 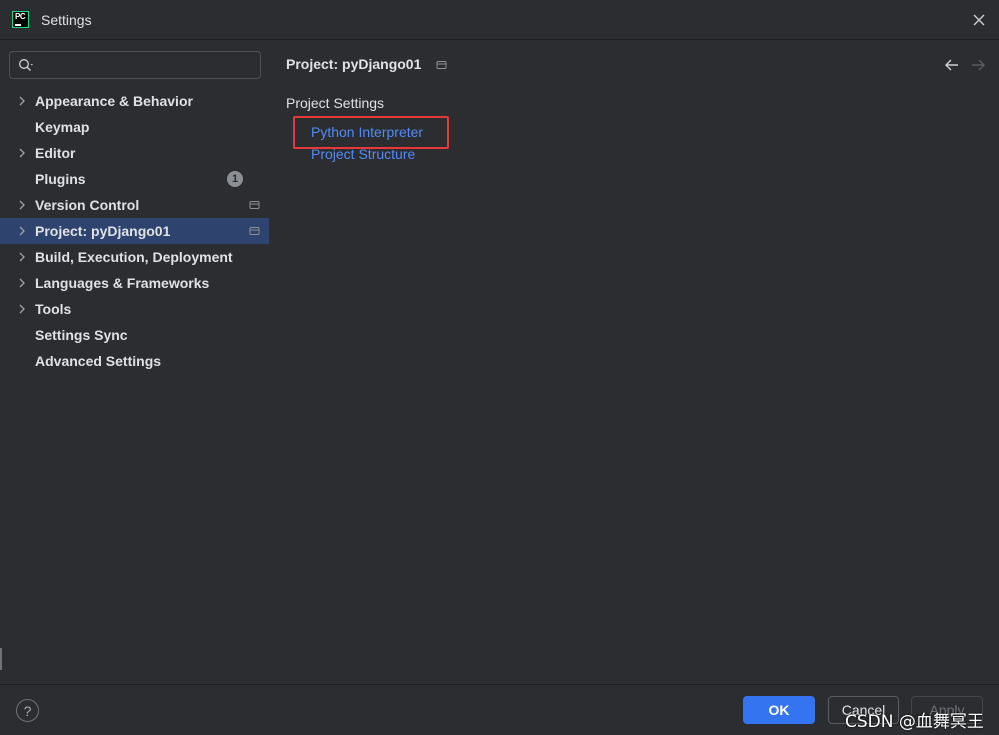 I want to click on sidebar-item-label: Appearance & Behavior, so click(x=114, y=101).